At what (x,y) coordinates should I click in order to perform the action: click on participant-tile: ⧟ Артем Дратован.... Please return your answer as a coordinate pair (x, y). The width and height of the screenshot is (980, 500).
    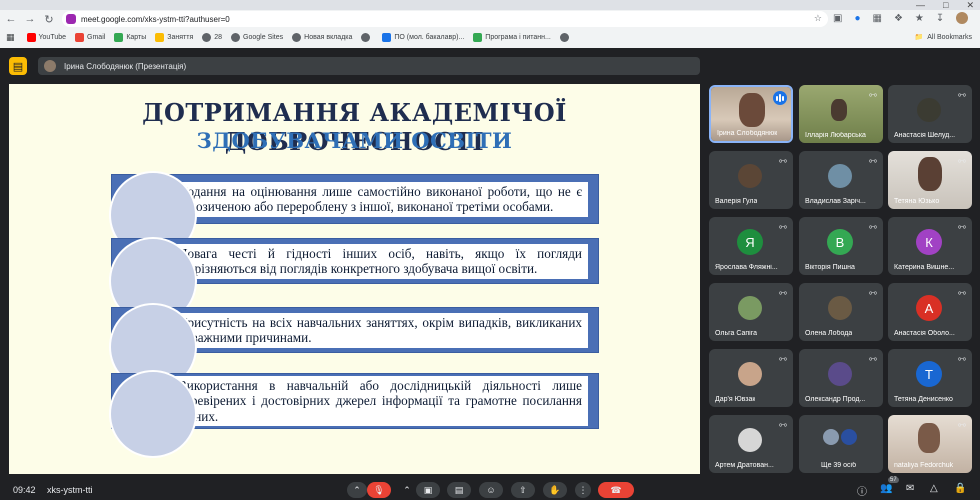
    Looking at the image, I should click on (751, 444).